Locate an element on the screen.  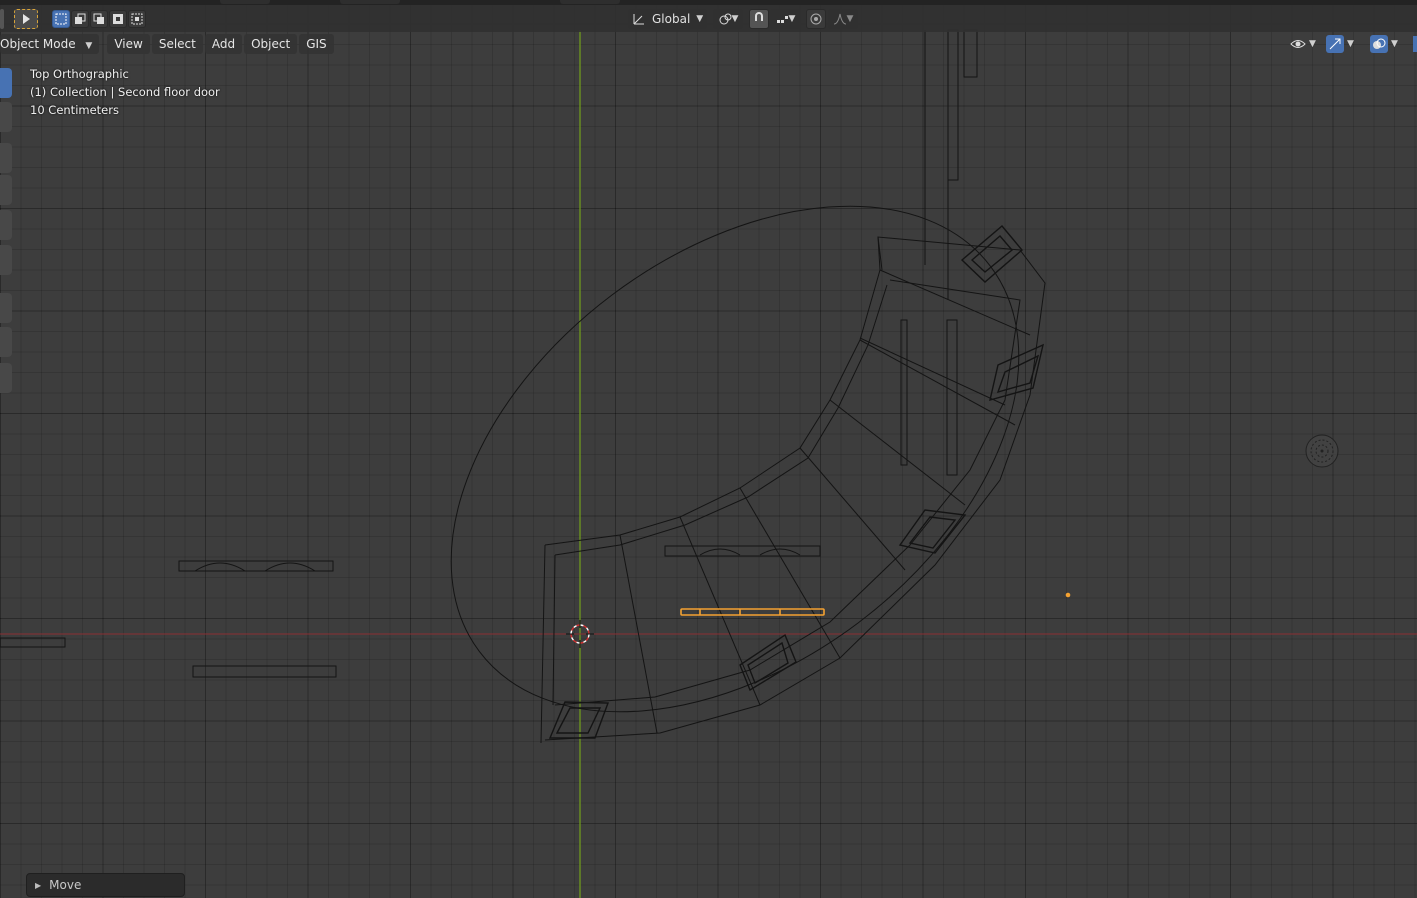
snap-increment-icon is located at coordinates (782, 19).